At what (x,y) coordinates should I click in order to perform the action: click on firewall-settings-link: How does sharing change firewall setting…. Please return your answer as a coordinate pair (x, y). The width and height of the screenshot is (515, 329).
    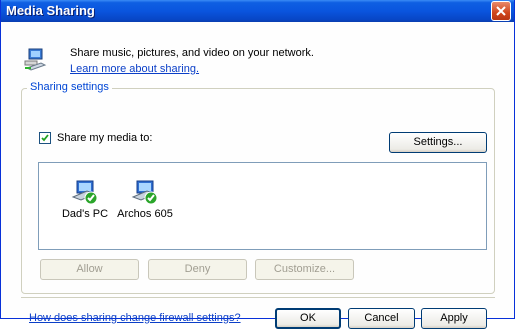
    Looking at the image, I should click on (135, 318).